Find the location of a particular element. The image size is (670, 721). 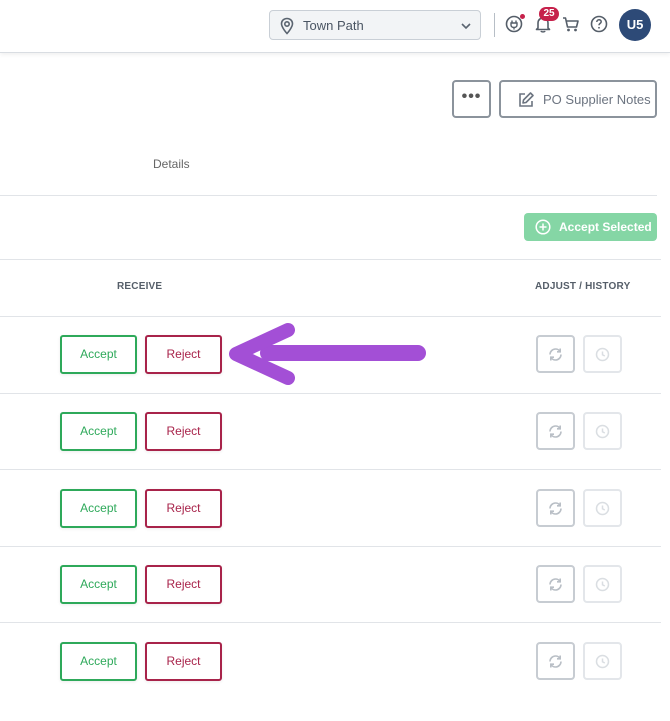

po-supplier-notes-button: PO Supplier Notes is located at coordinates (578, 99).